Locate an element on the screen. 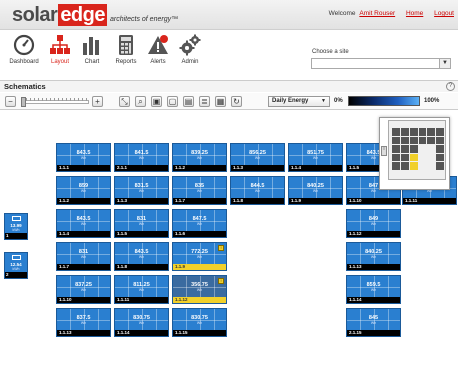  module-icon: ▣ is located at coordinates (156, 101).